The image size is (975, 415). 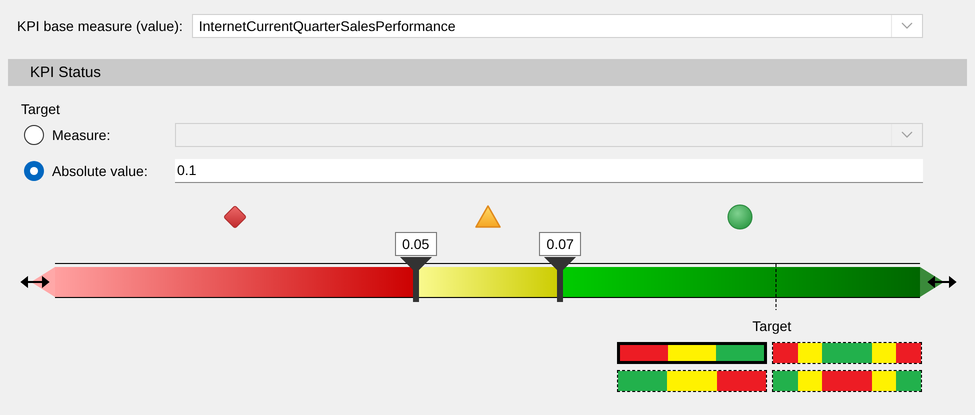 What do you see at coordinates (415, 244) in the screenshot?
I see `threshold-value: 0.05` at bounding box center [415, 244].